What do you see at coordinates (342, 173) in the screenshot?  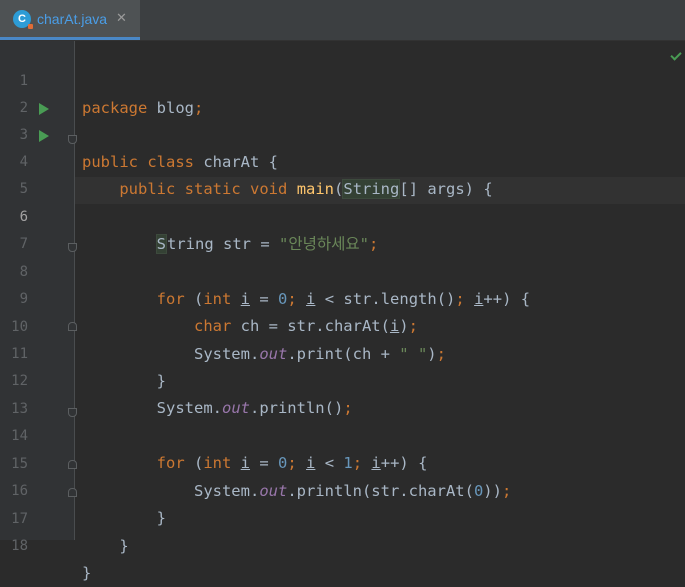 I see `code-line: 5` at bounding box center [342, 173].